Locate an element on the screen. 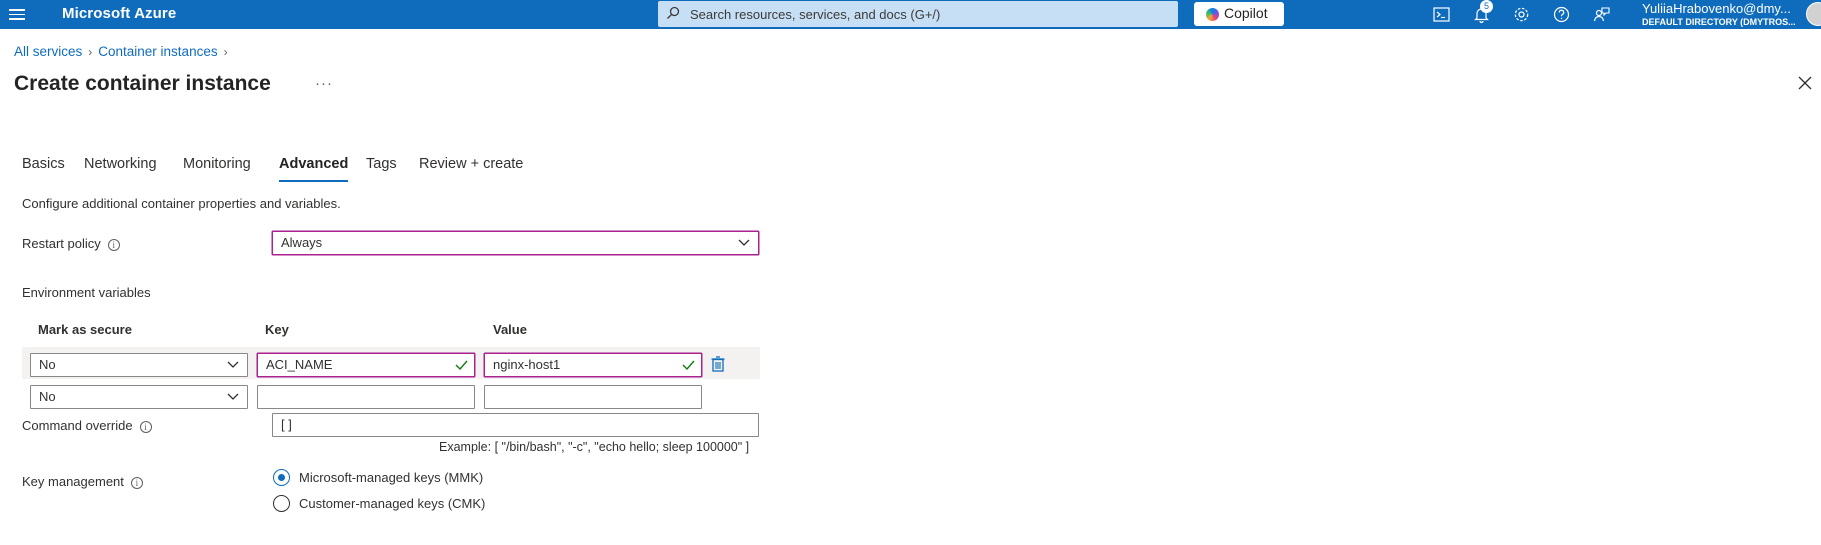  copilot-label: Copilot is located at coordinates (1246, 13).